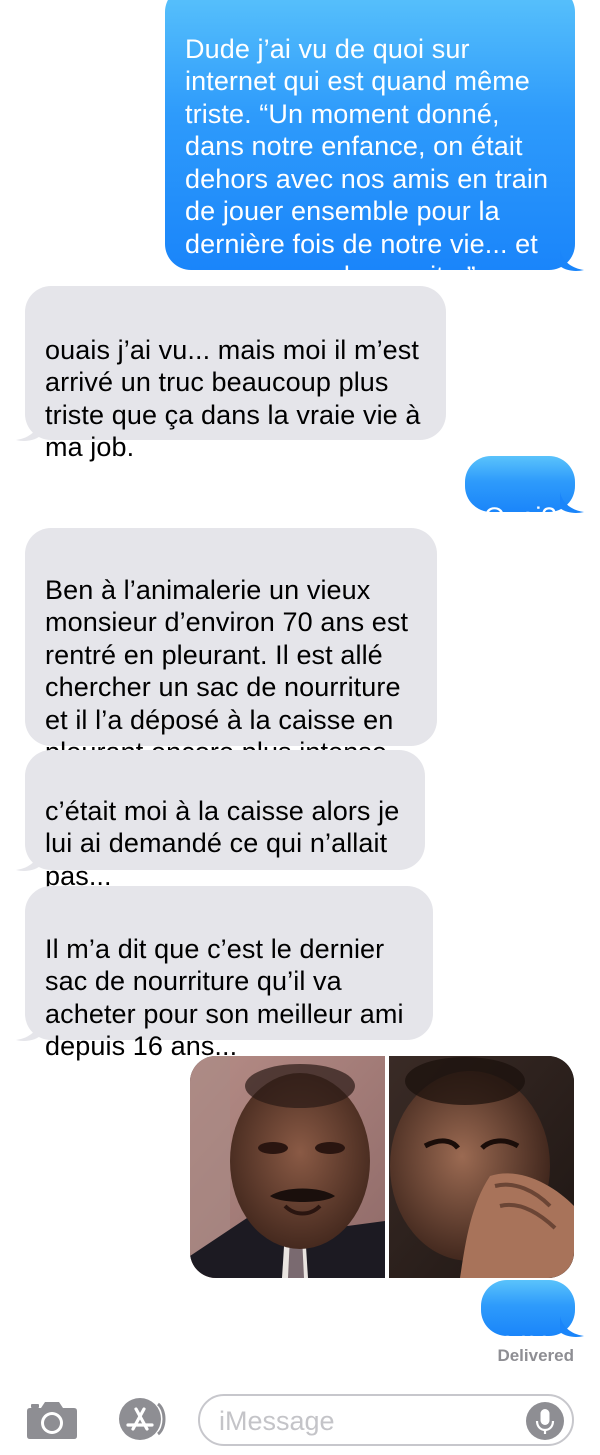 This screenshot has width=600, height=1455. I want to click on input-bar: iMessage, so click(300, 1417).